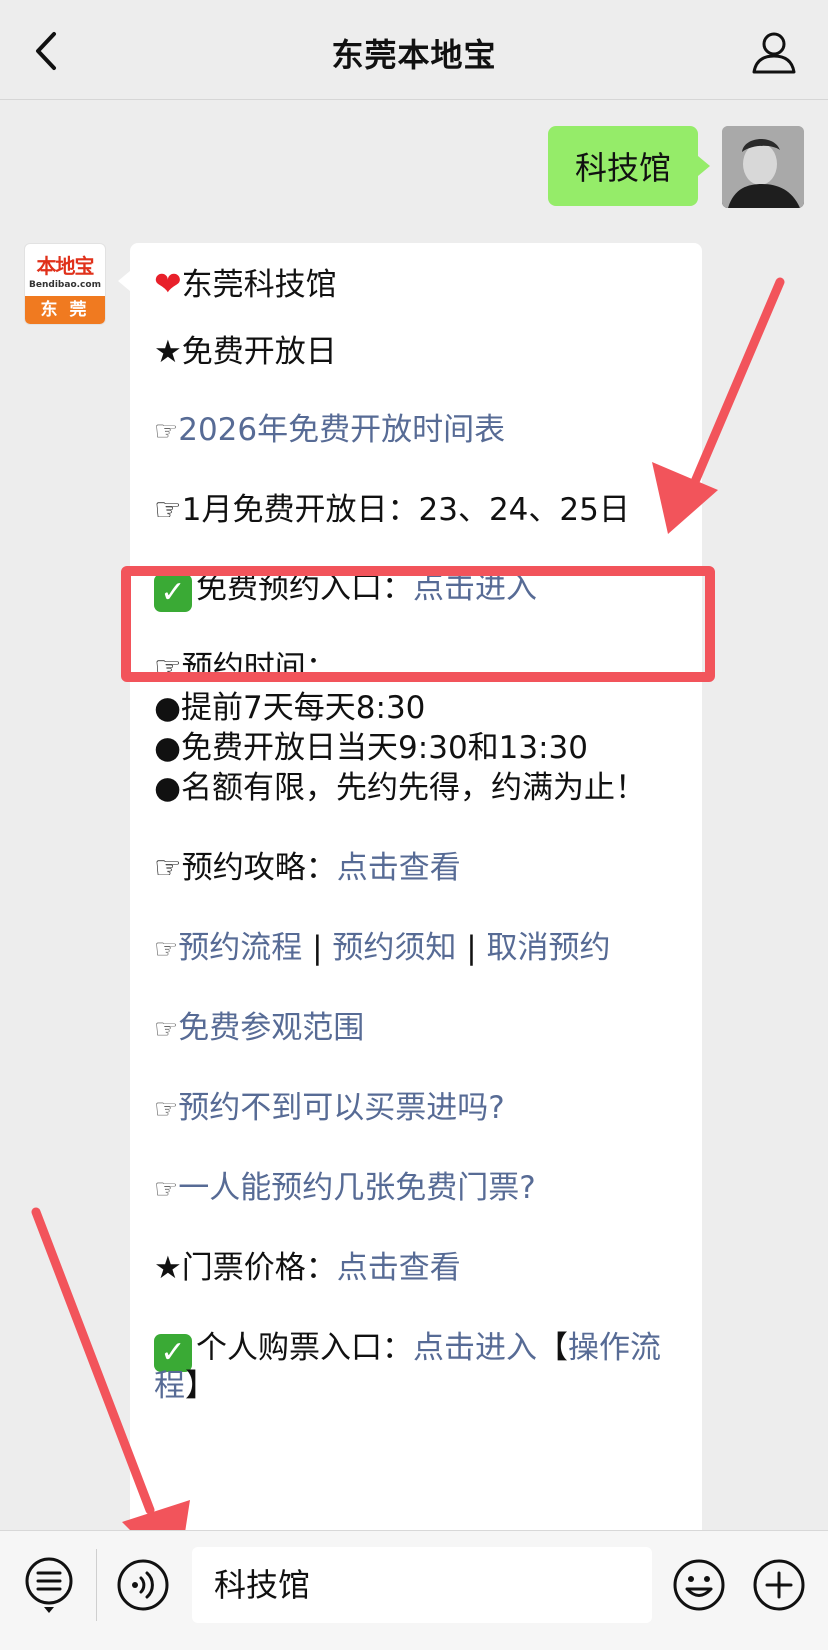 This screenshot has width=828, height=1650. What do you see at coordinates (245, 352) in the screenshot?
I see `free-day-heading: ★免费开放日` at bounding box center [245, 352].